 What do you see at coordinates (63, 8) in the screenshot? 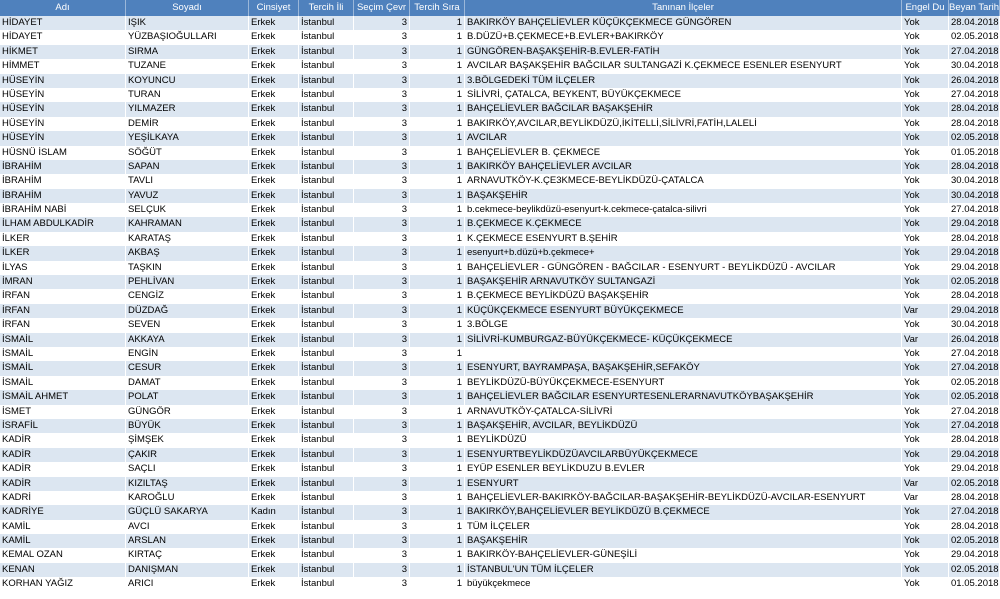
I see `header-adi: Adı` at bounding box center [63, 8].